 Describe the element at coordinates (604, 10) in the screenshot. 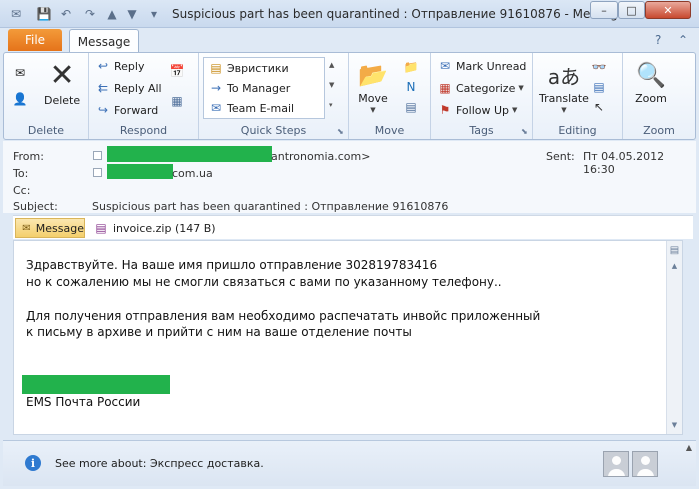

I see `minimize-button: –` at that location.